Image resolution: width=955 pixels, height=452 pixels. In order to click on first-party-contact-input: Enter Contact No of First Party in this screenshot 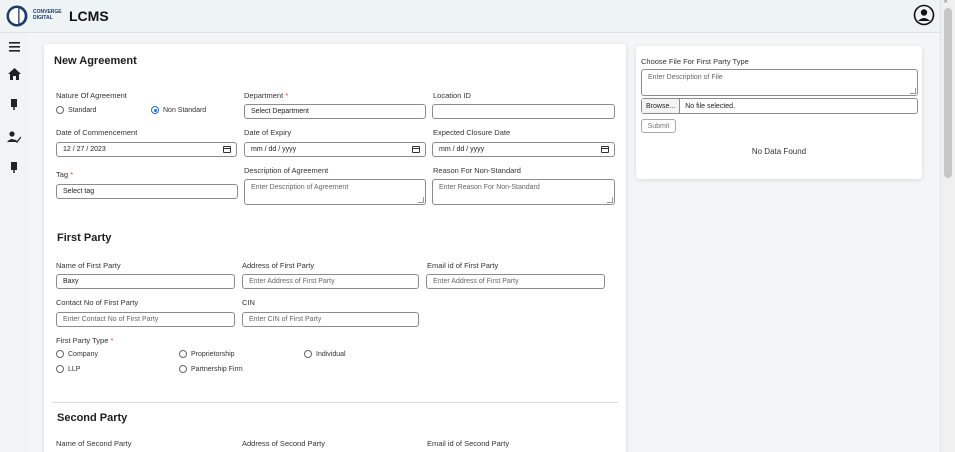, I will do `click(145, 319)`.